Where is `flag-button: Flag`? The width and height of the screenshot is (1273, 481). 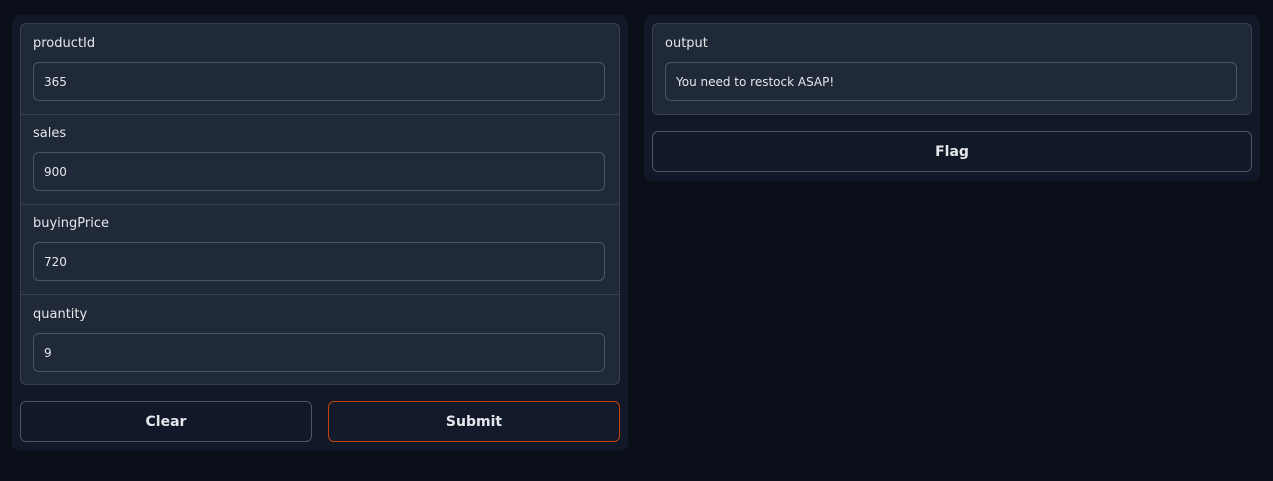 flag-button: Flag is located at coordinates (952, 151).